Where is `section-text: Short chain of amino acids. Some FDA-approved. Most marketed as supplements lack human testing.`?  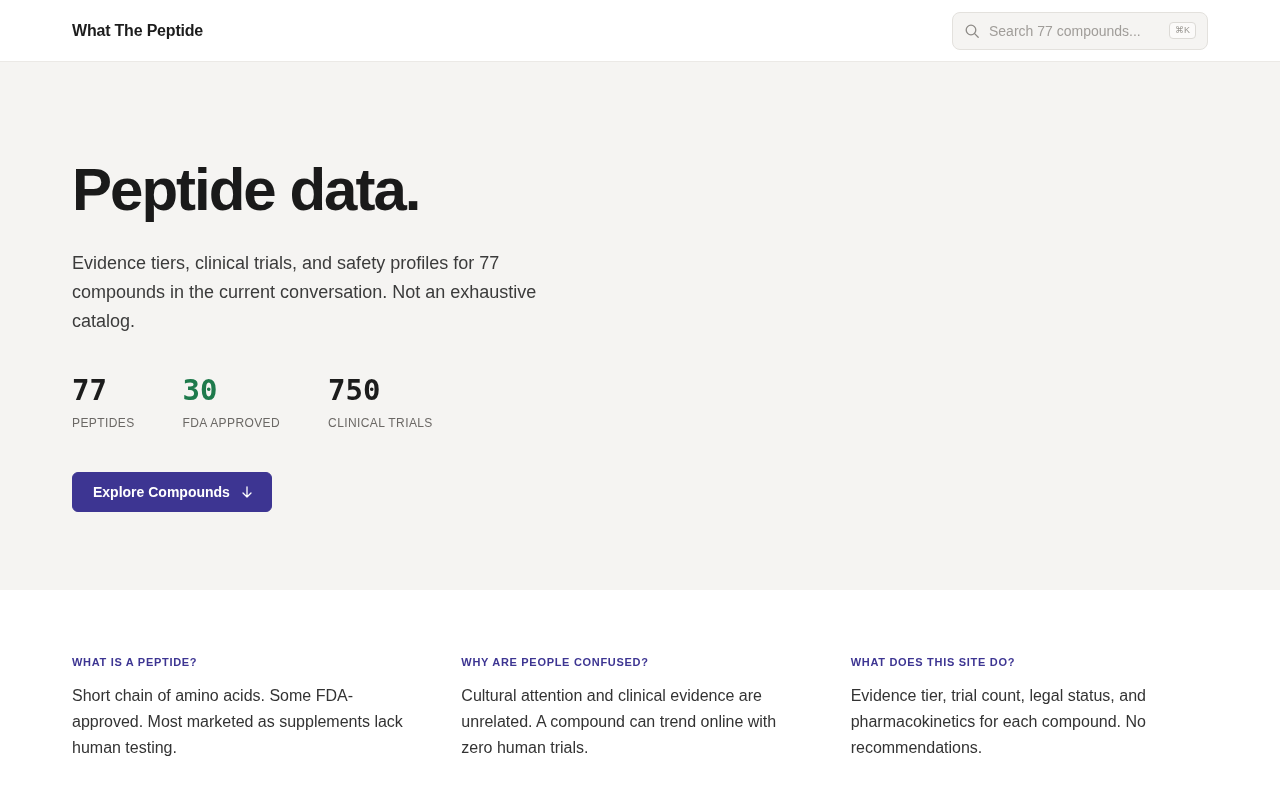 section-text: Short chain of amino acids. Some FDA-approved. Most marketed as supplements lack human testing. is located at coordinates (238, 721).